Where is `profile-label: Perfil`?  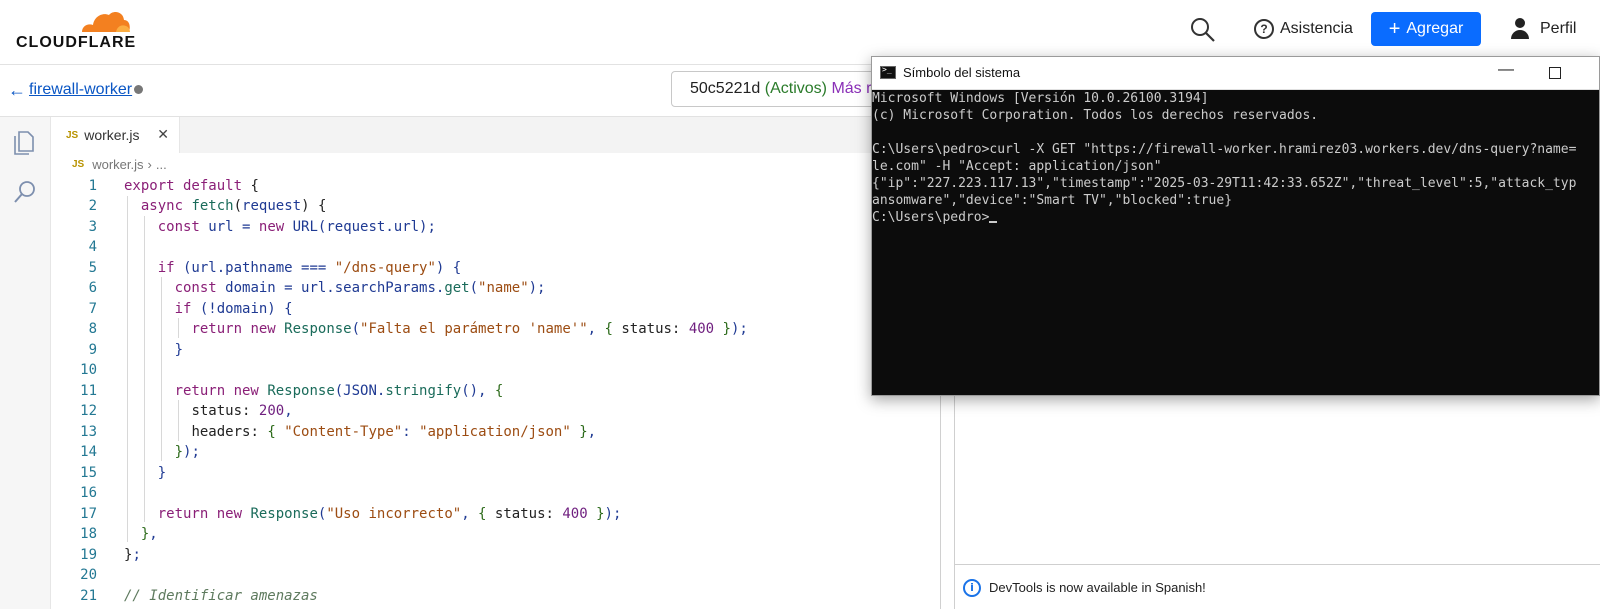
profile-label: Perfil is located at coordinates (1558, 28).